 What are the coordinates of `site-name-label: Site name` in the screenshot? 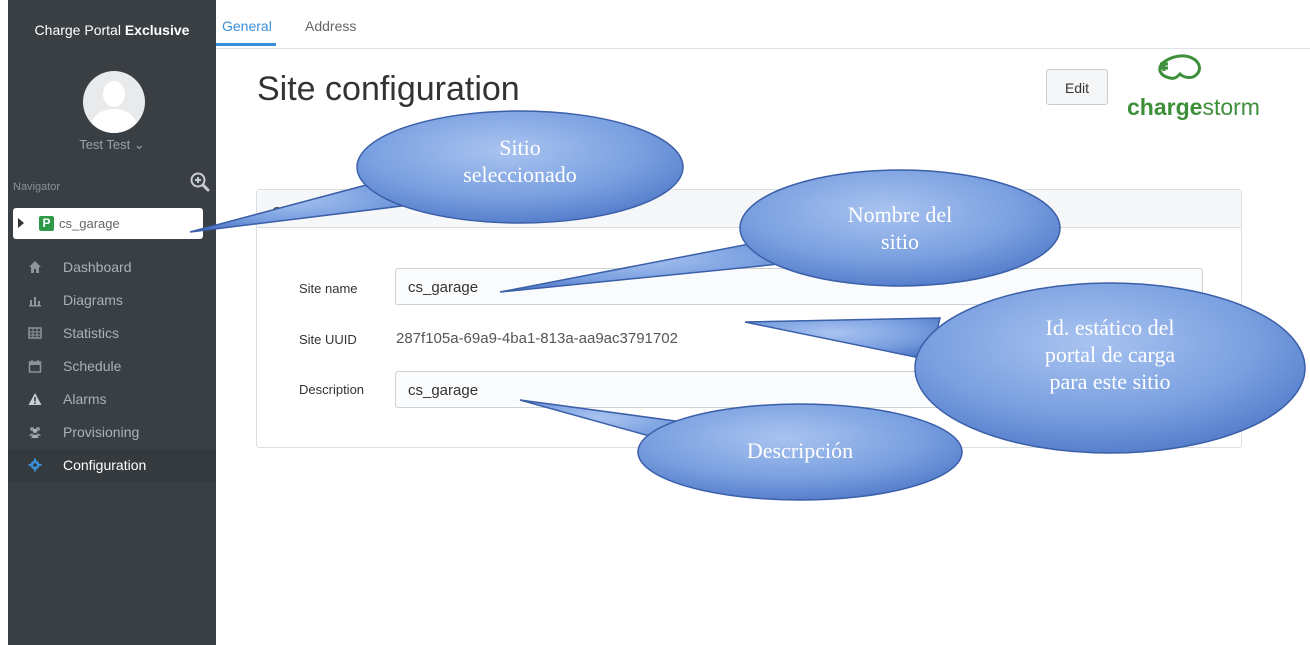 It's located at (328, 288).